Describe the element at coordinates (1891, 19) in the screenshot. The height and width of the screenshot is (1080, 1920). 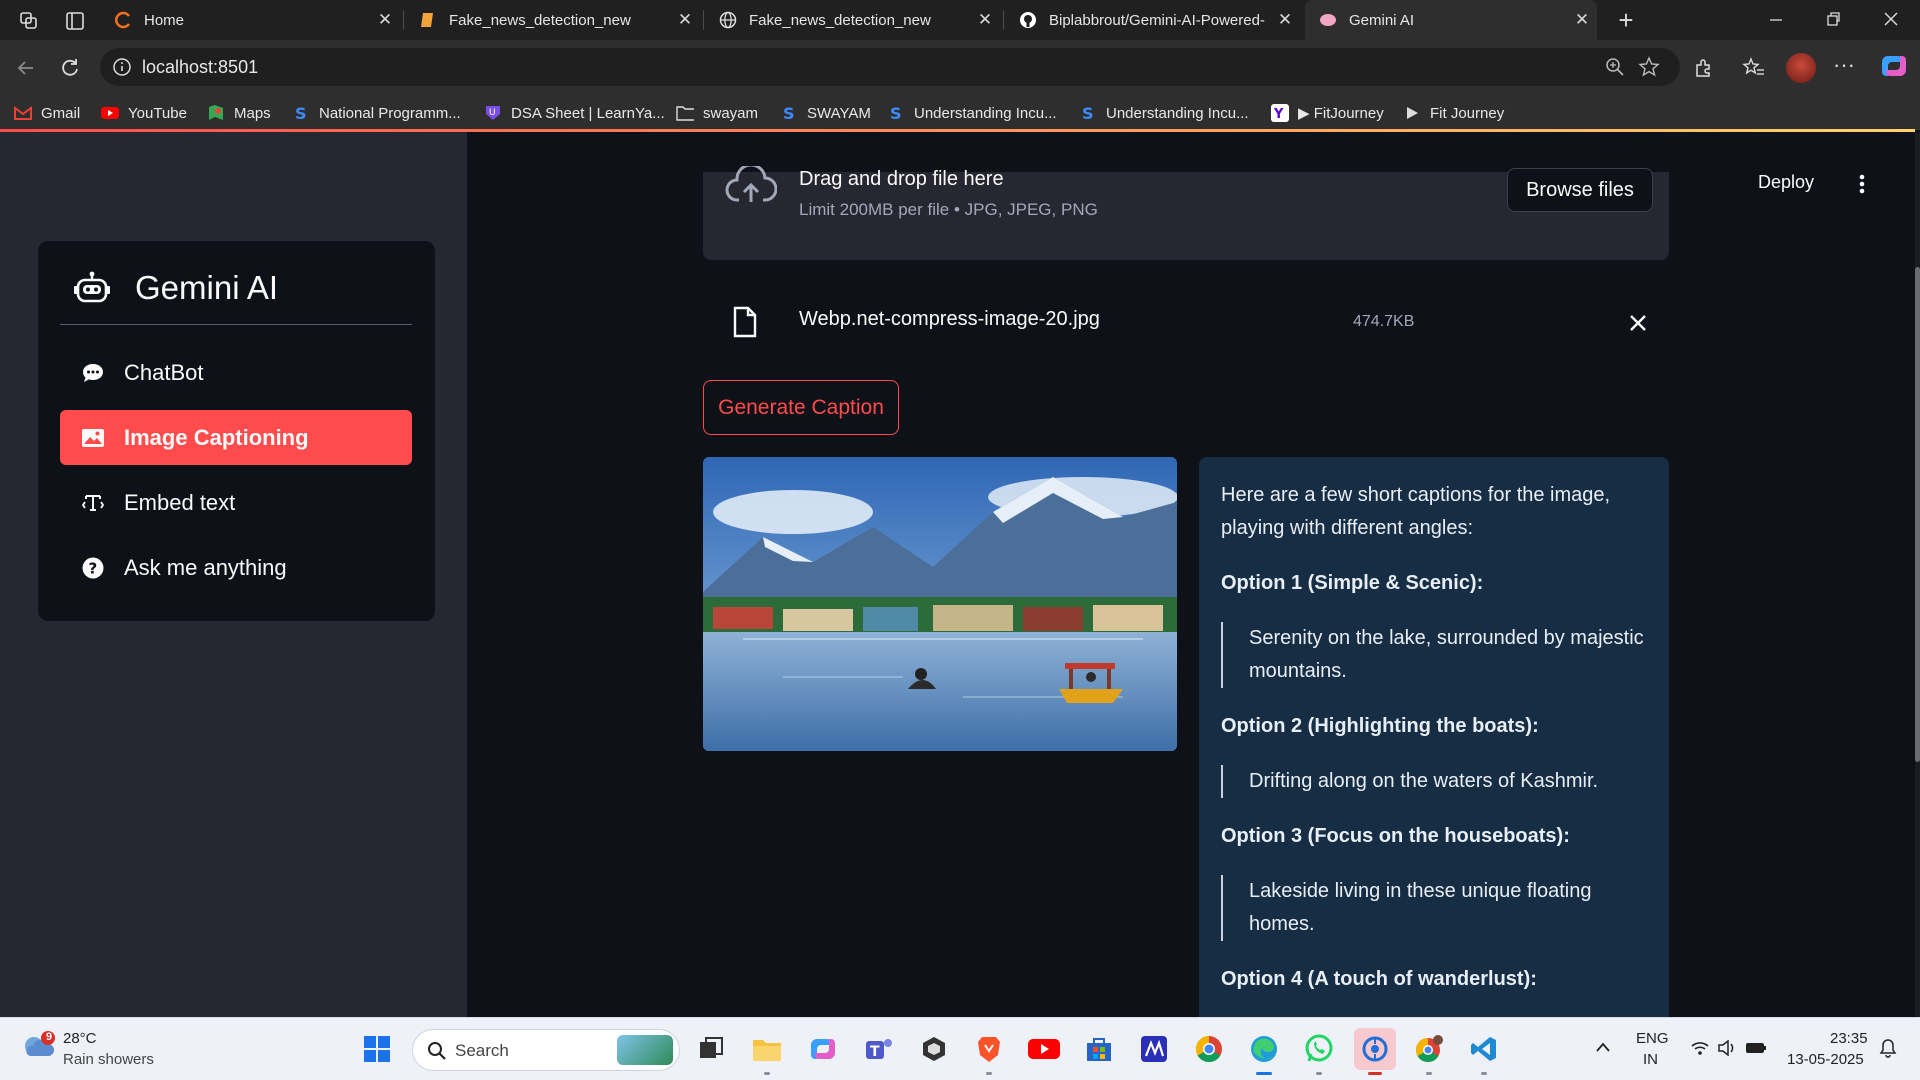
I see `close-window-icon` at that location.